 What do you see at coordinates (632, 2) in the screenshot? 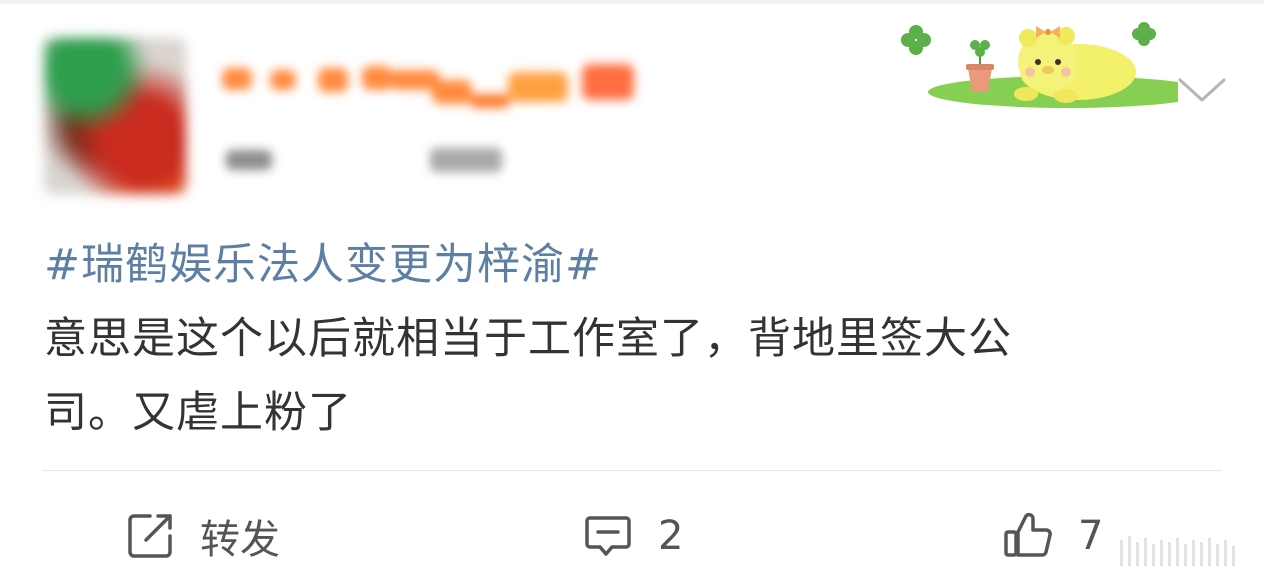
I see `top-divider` at bounding box center [632, 2].